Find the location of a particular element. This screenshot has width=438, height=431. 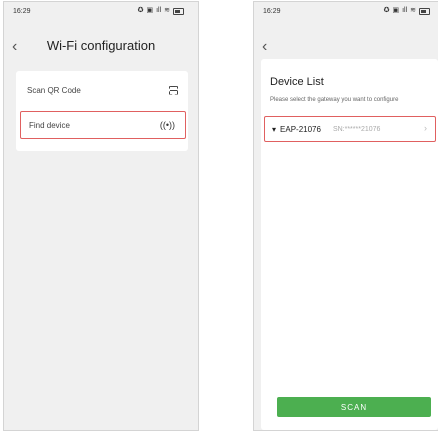

device-serial-number: SN:******21076 is located at coordinates (356, 129).